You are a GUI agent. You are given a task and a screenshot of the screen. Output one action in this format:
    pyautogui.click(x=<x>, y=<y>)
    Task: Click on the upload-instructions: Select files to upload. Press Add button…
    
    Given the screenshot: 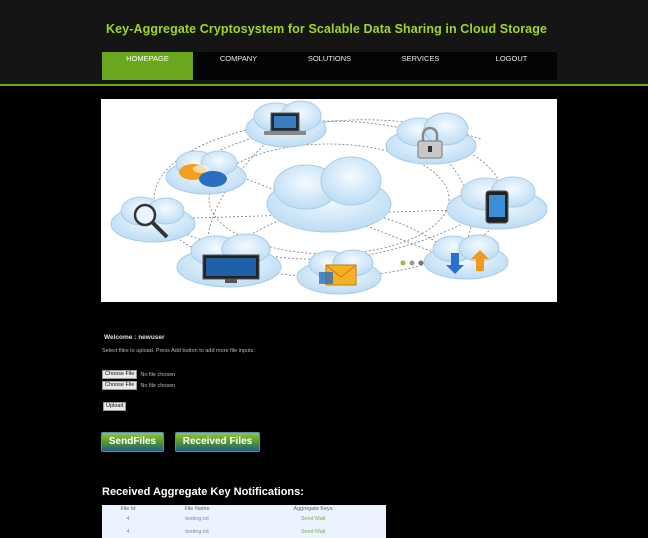 What is the action you would take?
    pyautogui.click(x=178, y=351)
    